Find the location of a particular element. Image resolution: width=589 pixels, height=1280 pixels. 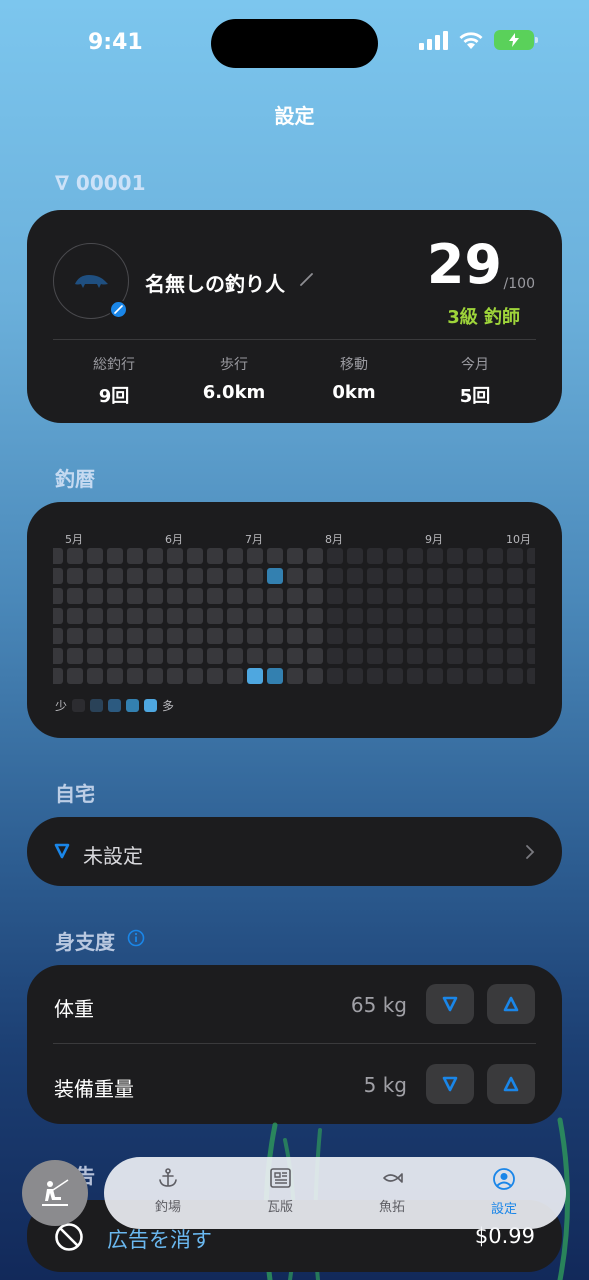

tab-settings: 設定 is located at coordinates (504, 1192).